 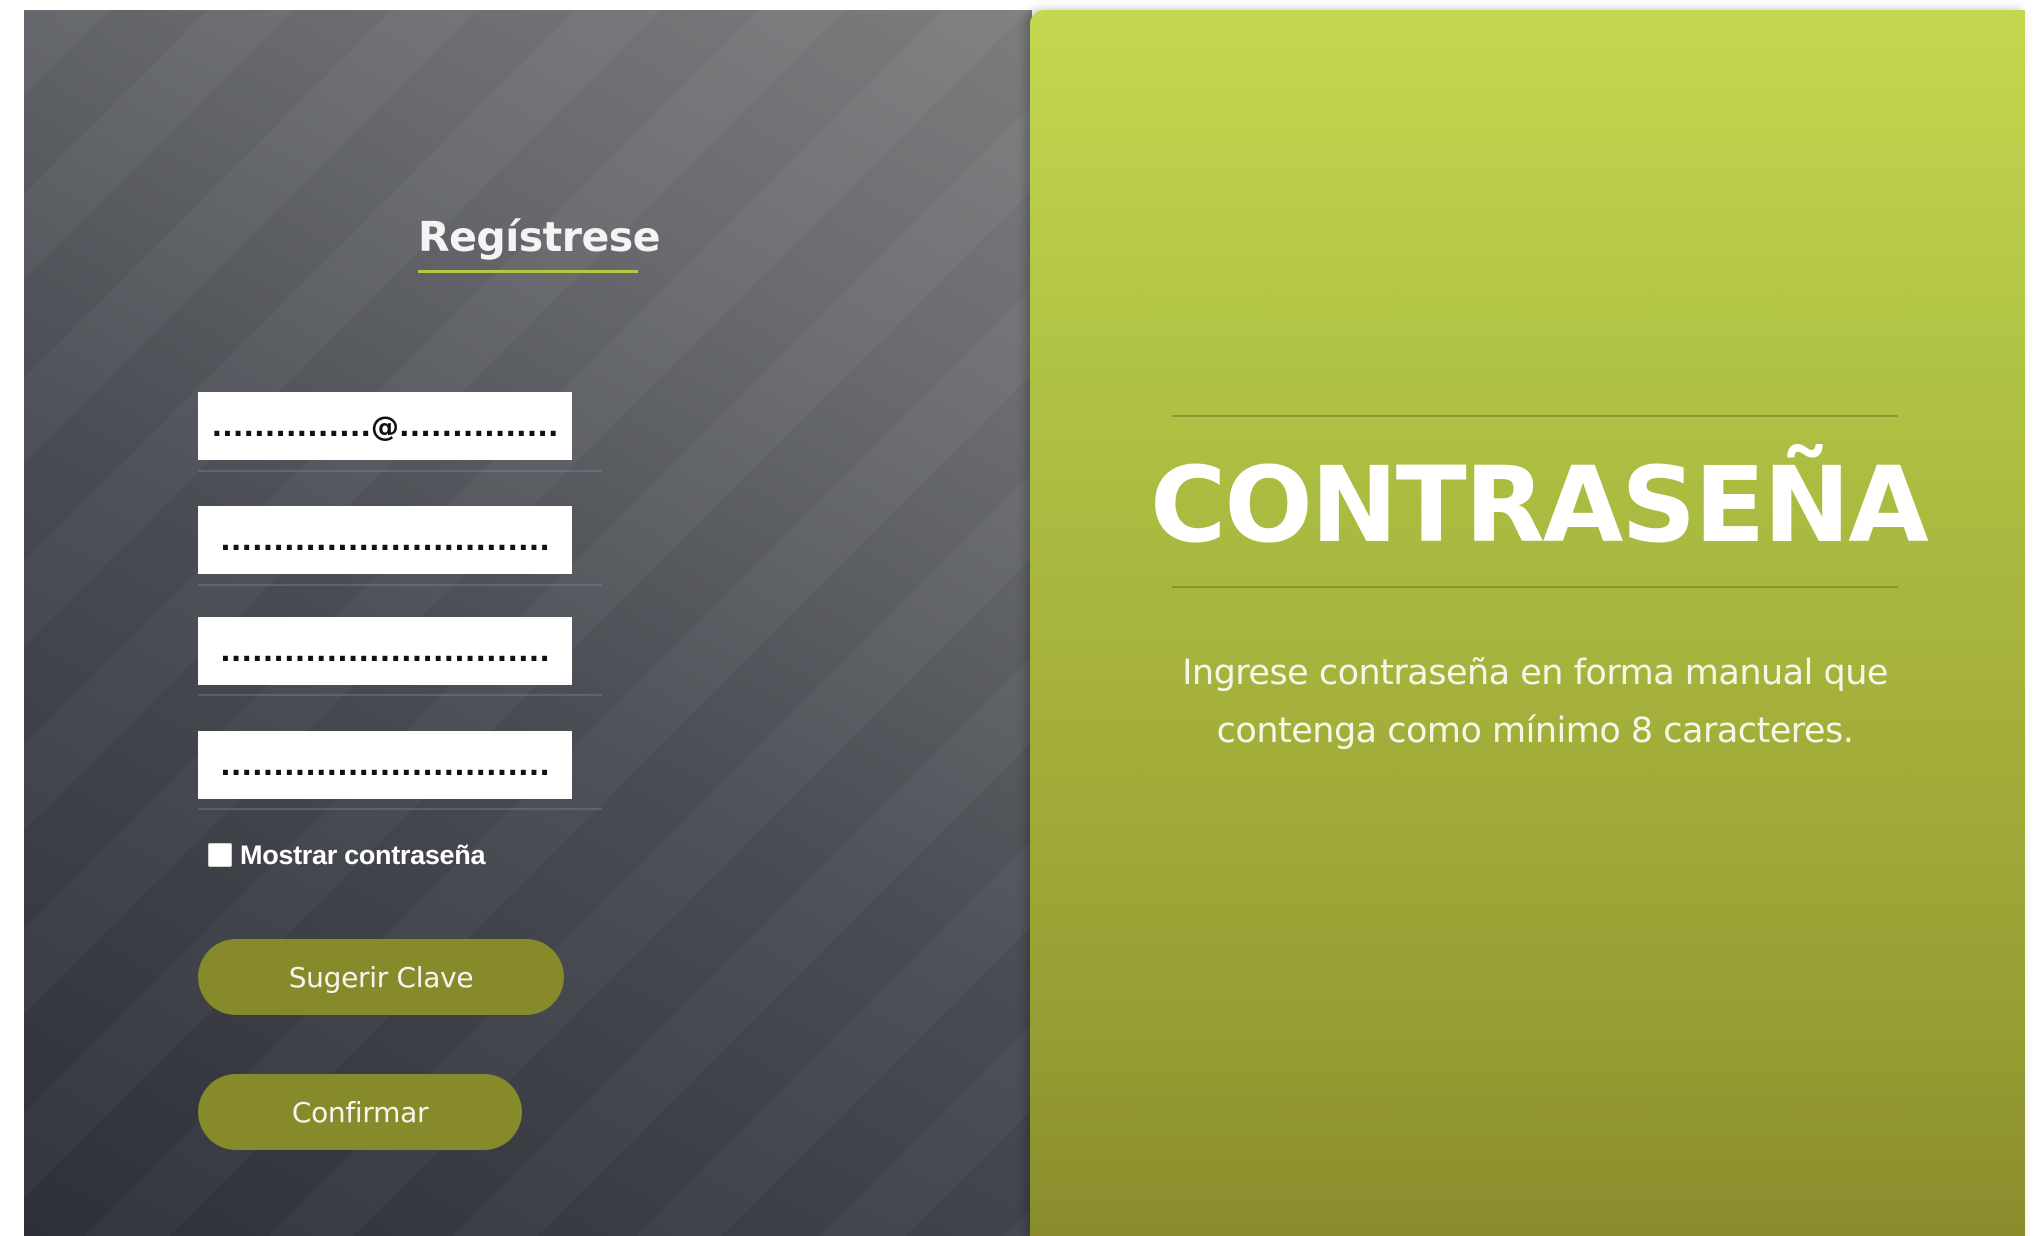 What do you see at coordinates (400, 585) in the screenshot?
I see `password-field-underline` at bounding box center [400, 585].